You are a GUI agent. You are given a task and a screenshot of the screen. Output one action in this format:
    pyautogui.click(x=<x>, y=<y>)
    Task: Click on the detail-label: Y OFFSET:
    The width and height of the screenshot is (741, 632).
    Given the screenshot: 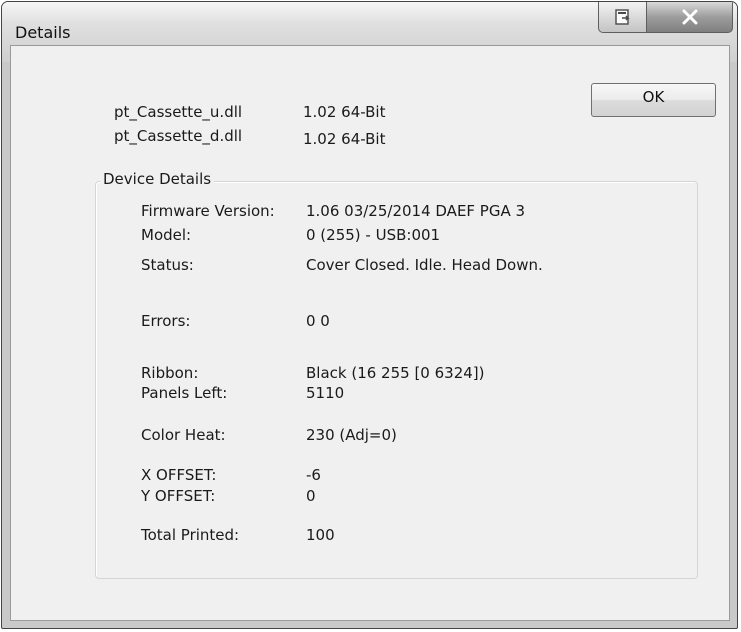 What is the action you would take?
    pyautogui.click(x=178, y=496)
    